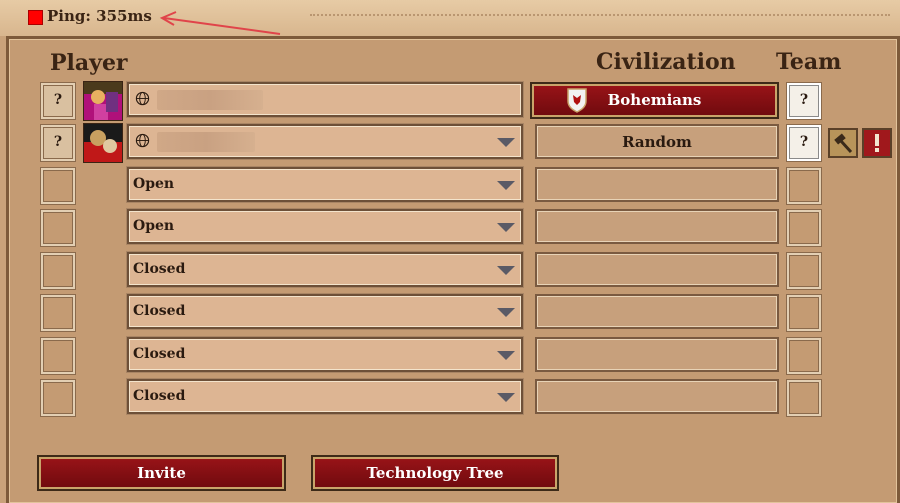  Describe the element at coordinates (35, 17) in the screenshot. I see `ping-status-indicator` at that location.